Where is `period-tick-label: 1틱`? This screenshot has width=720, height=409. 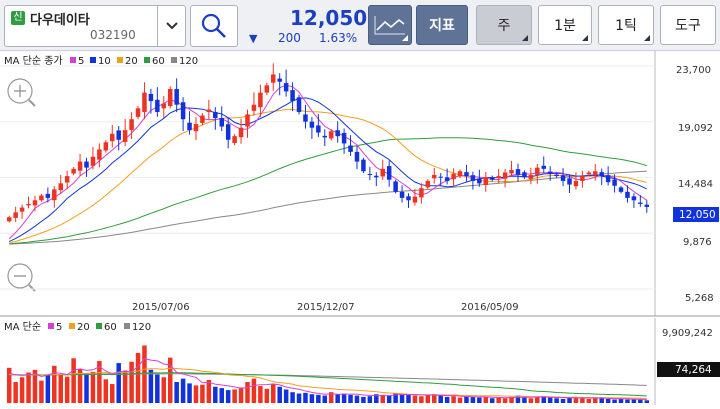
period-tick-label: 1틱 is located at coordinates (626, 26).